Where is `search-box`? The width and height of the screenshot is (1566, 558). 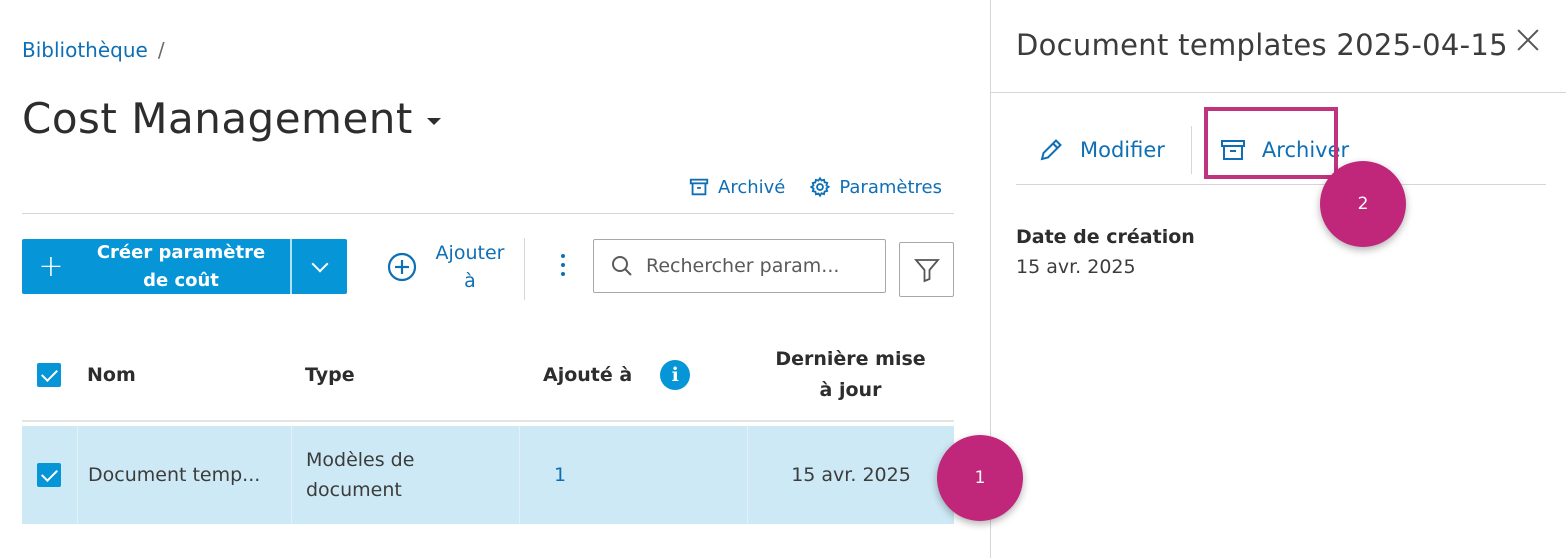
search-box is located at coordinates (739, 266).